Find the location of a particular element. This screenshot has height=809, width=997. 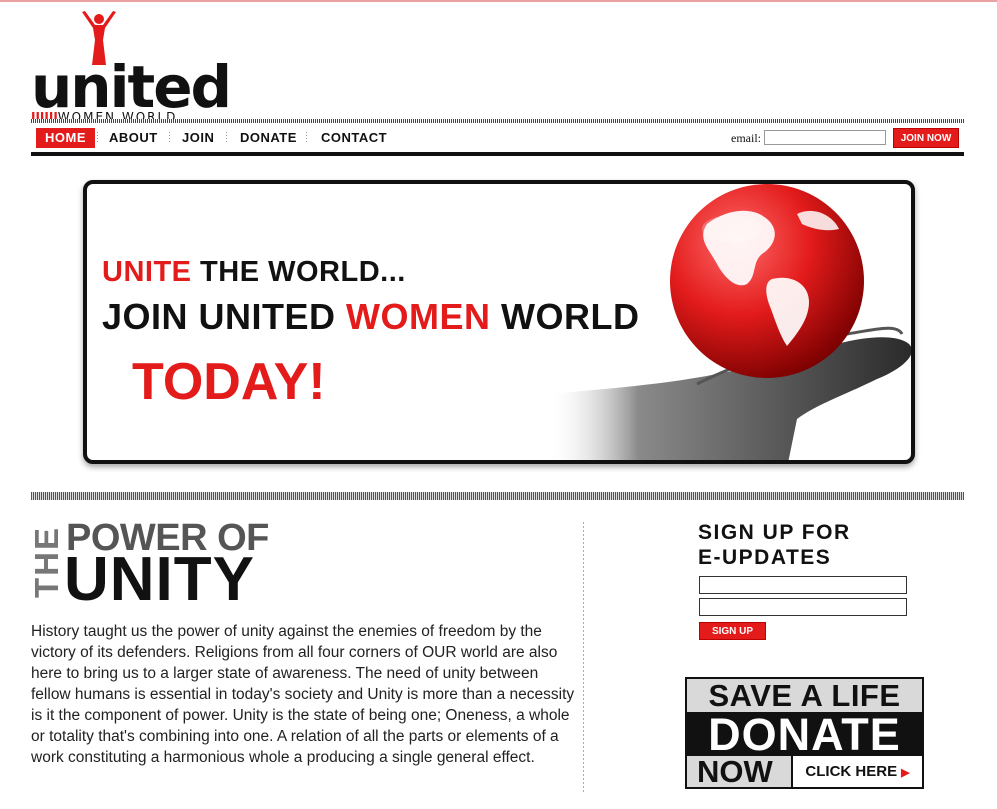

nav-about: ABOUT is located at coordinates (133, 138).